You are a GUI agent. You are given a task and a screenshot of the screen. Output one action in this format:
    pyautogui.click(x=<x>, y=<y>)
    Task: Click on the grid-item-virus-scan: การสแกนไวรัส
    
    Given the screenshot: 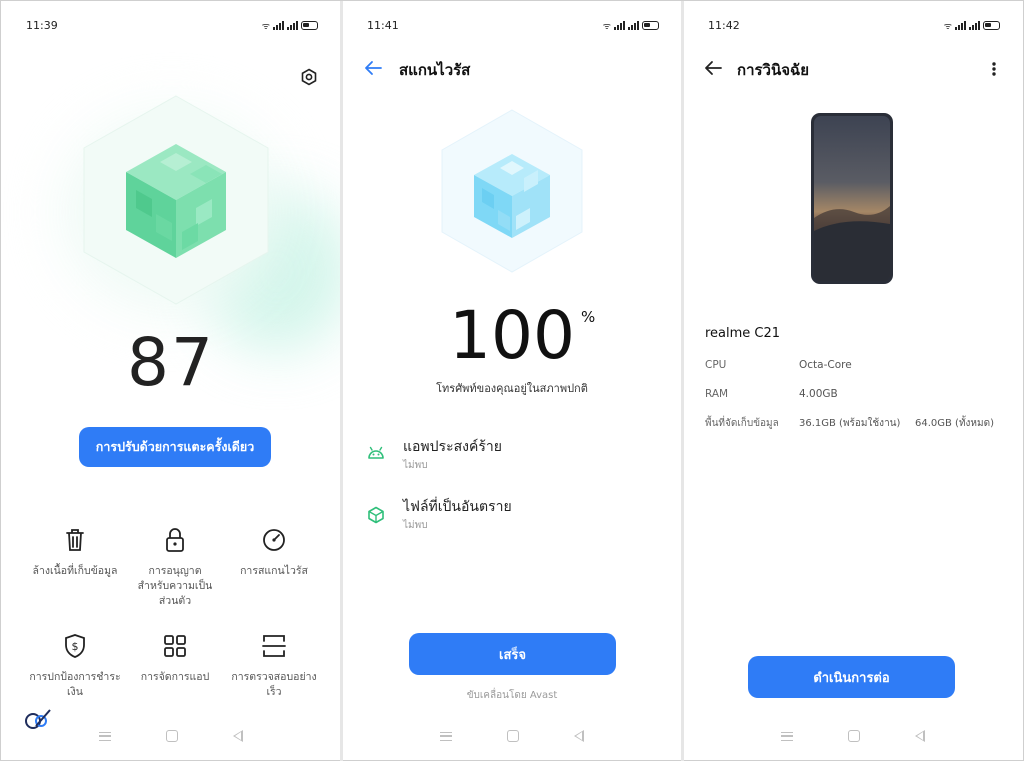 What is the action you would take?
    pyautogui.click(x=274, y=552)
    